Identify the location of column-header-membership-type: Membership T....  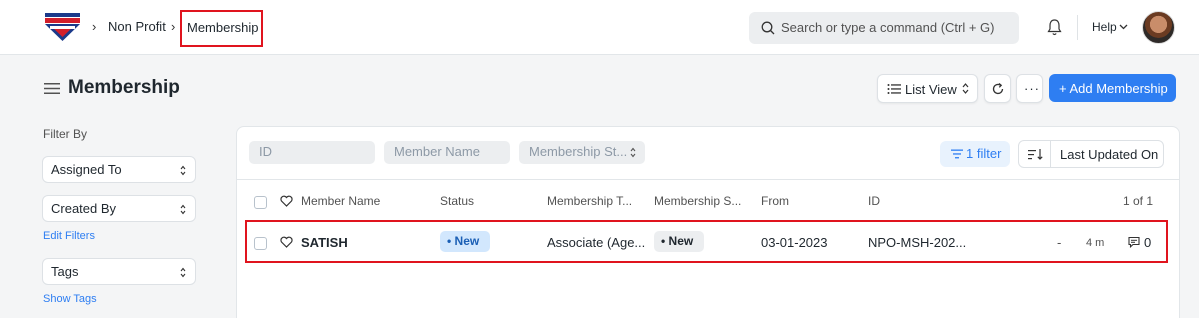
(589, 201).